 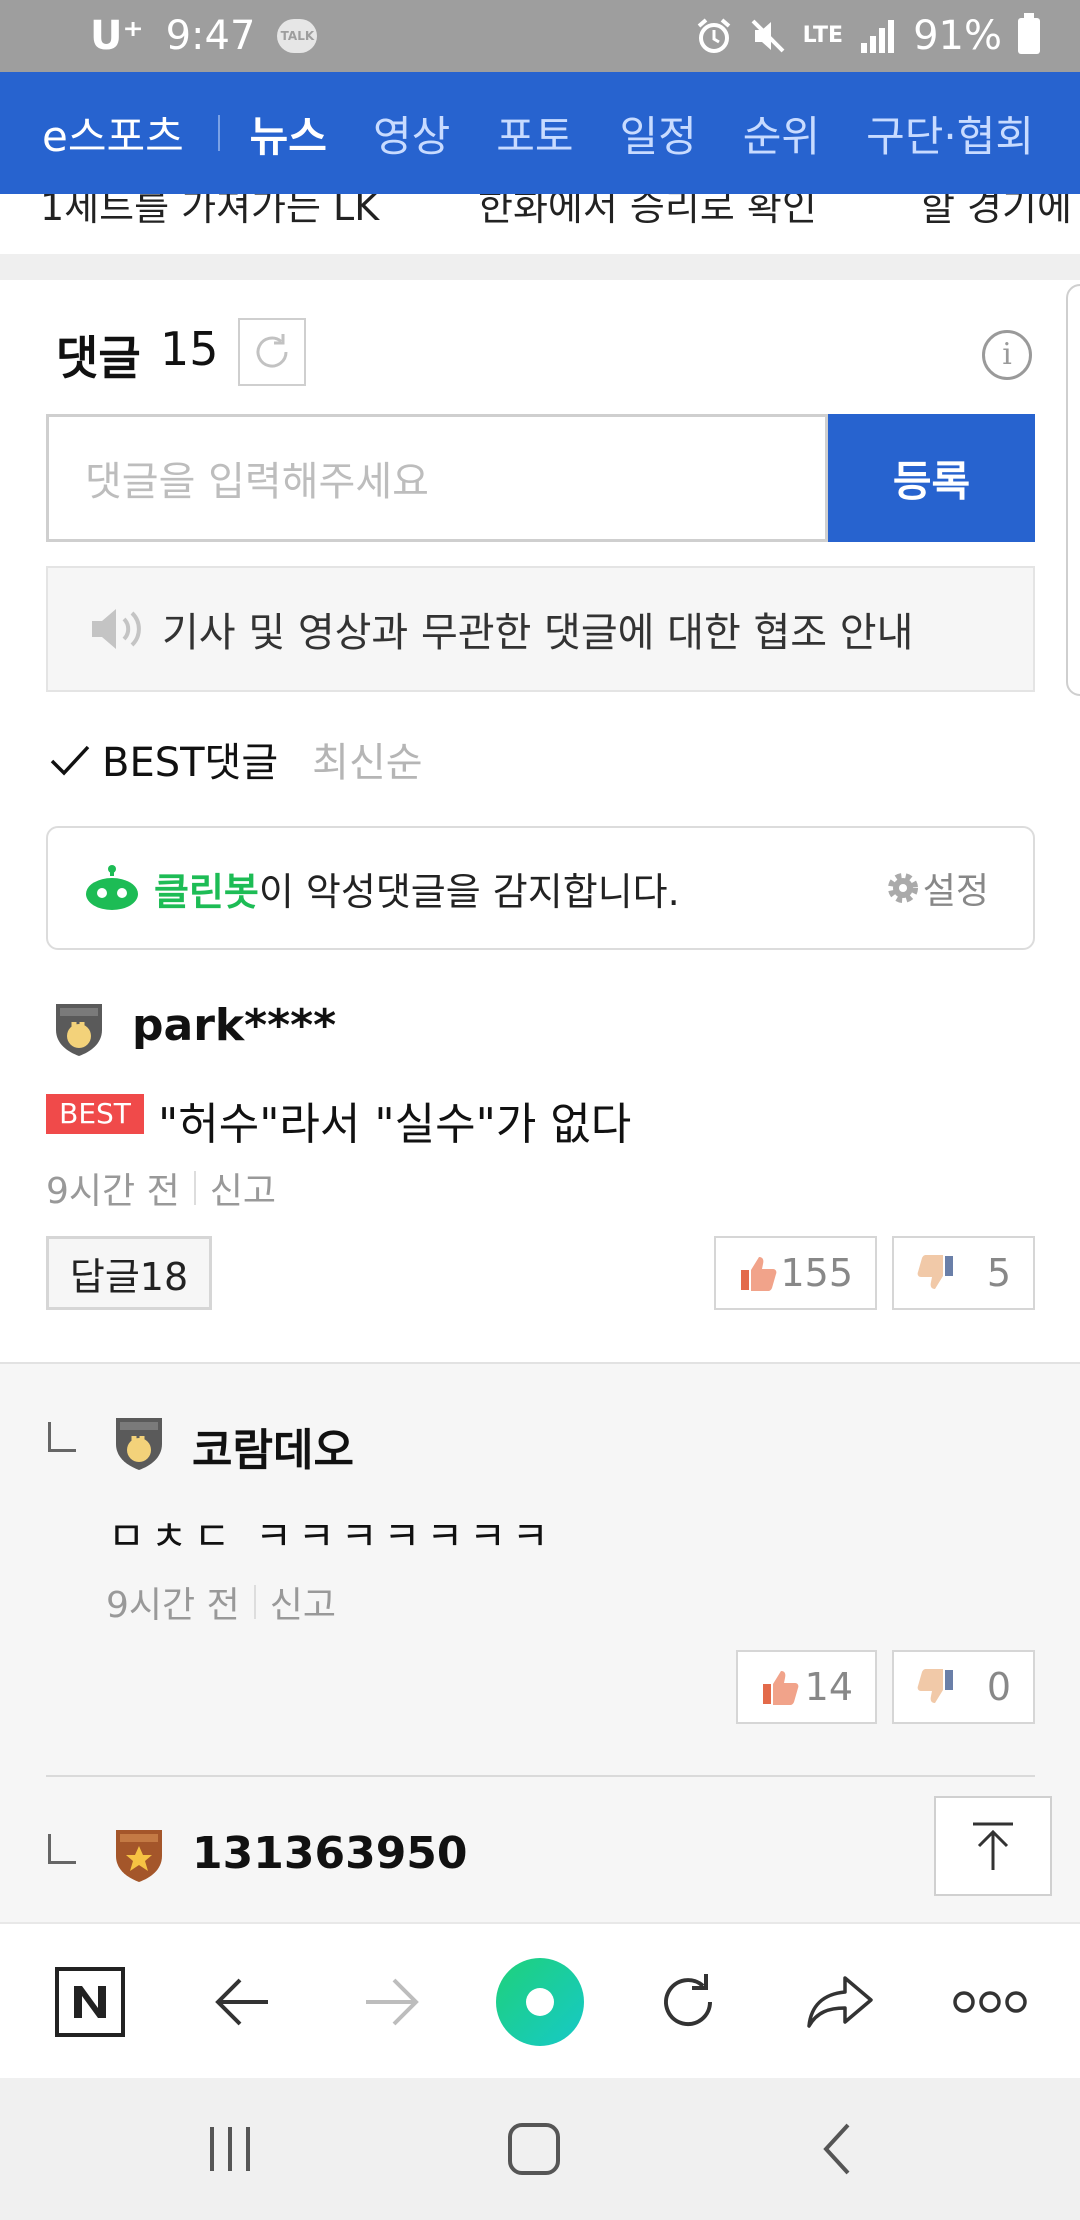 I want to click on status-bar: U⁺ 9:47 TALK LTE 91%, so click(x=540, y=36).